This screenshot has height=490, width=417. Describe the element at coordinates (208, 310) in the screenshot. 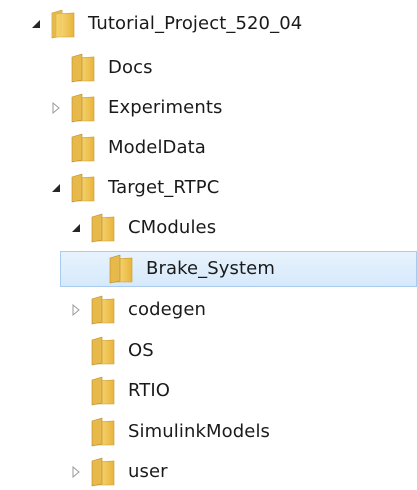

I see `tree-item-codegen: codegen` at that location.